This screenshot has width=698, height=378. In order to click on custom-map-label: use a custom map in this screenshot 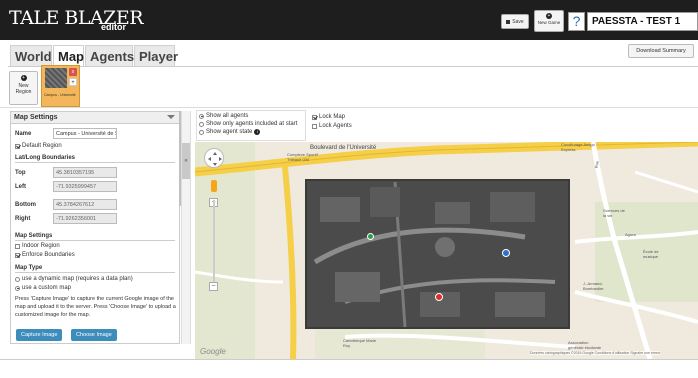, I will do `click(47, 288)`.